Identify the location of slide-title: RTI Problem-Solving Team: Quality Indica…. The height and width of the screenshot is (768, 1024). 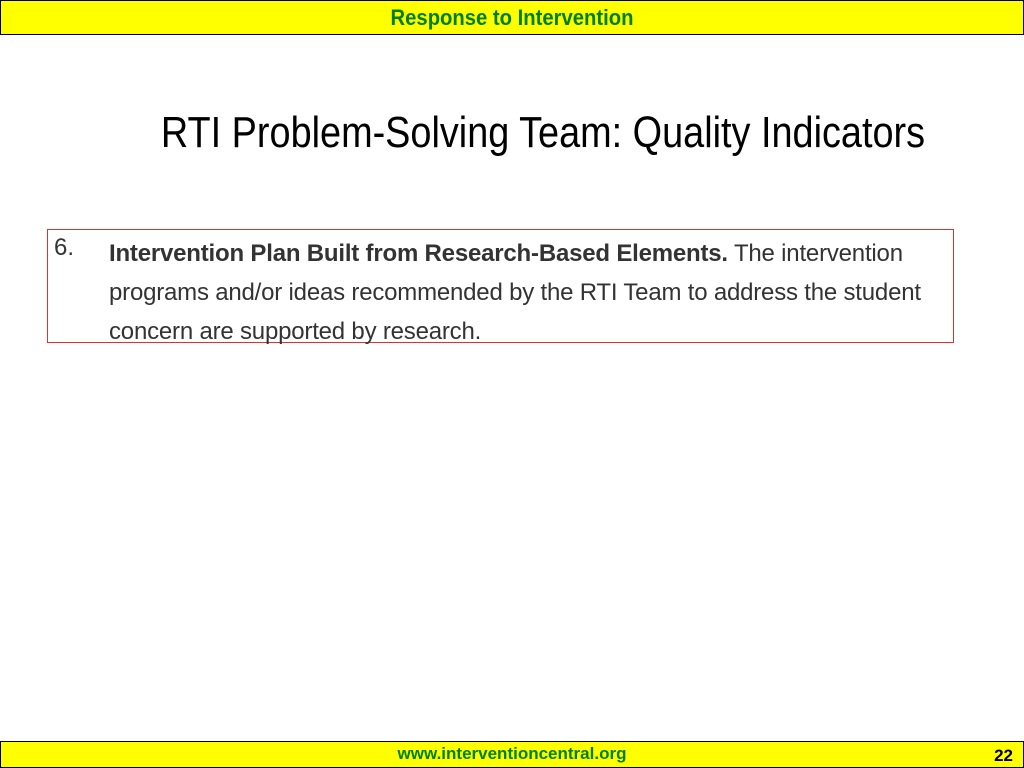
(543, 132).